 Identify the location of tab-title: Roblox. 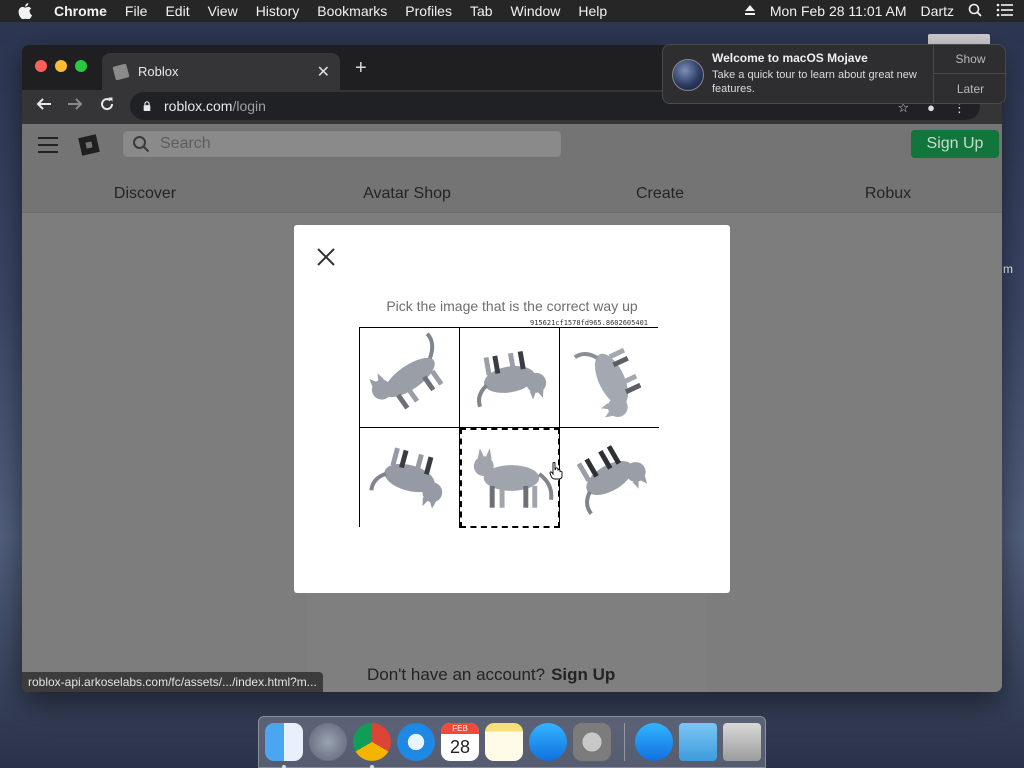
(158, 71).